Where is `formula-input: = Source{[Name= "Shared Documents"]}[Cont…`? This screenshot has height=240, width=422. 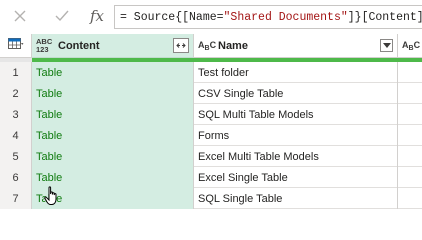 formula-input: = Source{[Name= "Shared Documents"]}[Cont… is located at coordinates (268, 17).